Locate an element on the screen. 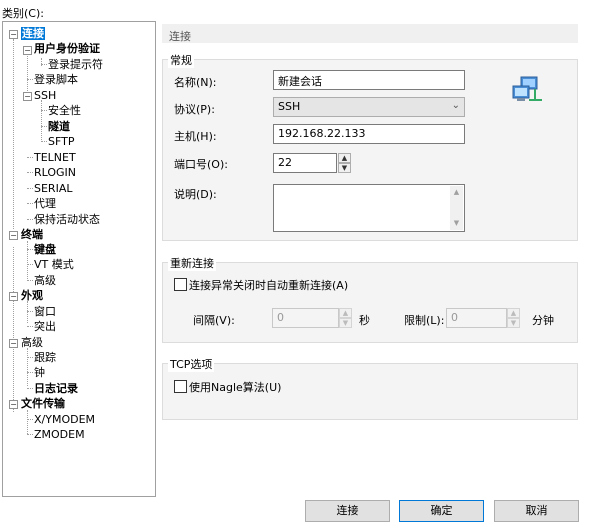  tree-item-appearance: 外观 is located at coordinates (32, 295).